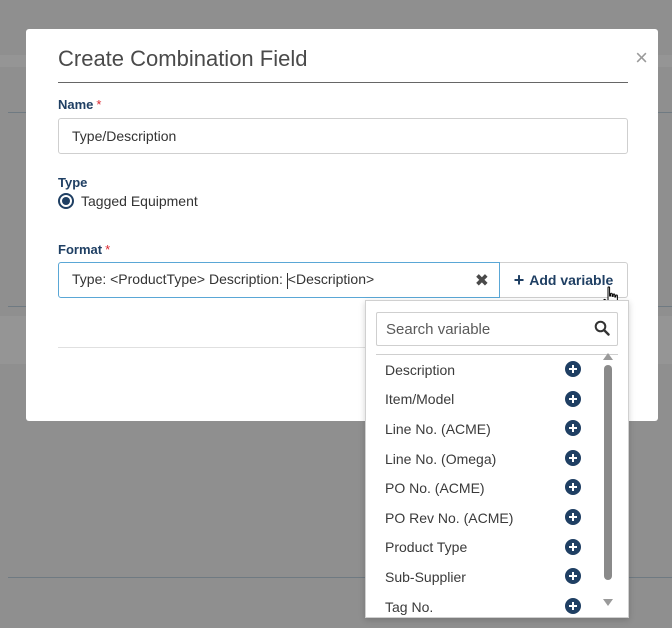 Image resolution: width=672 pixels, height=628 pixels. Describe the element at coordinates (608, 472) in the screenshot. I see `scrollbar-thumb` at that location.